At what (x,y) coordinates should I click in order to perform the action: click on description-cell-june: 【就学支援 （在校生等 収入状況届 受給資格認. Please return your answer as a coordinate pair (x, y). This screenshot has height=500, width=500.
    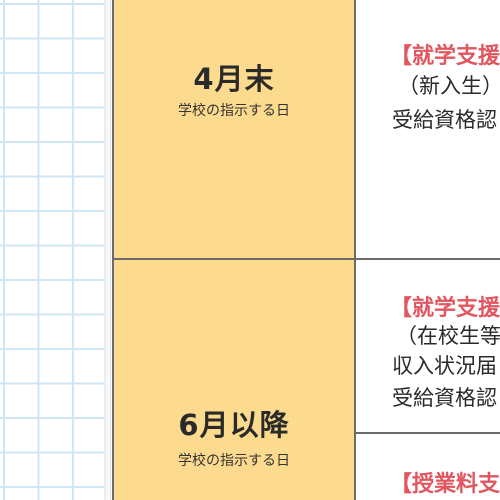
    Looking at the image, I should click on (428, 346).